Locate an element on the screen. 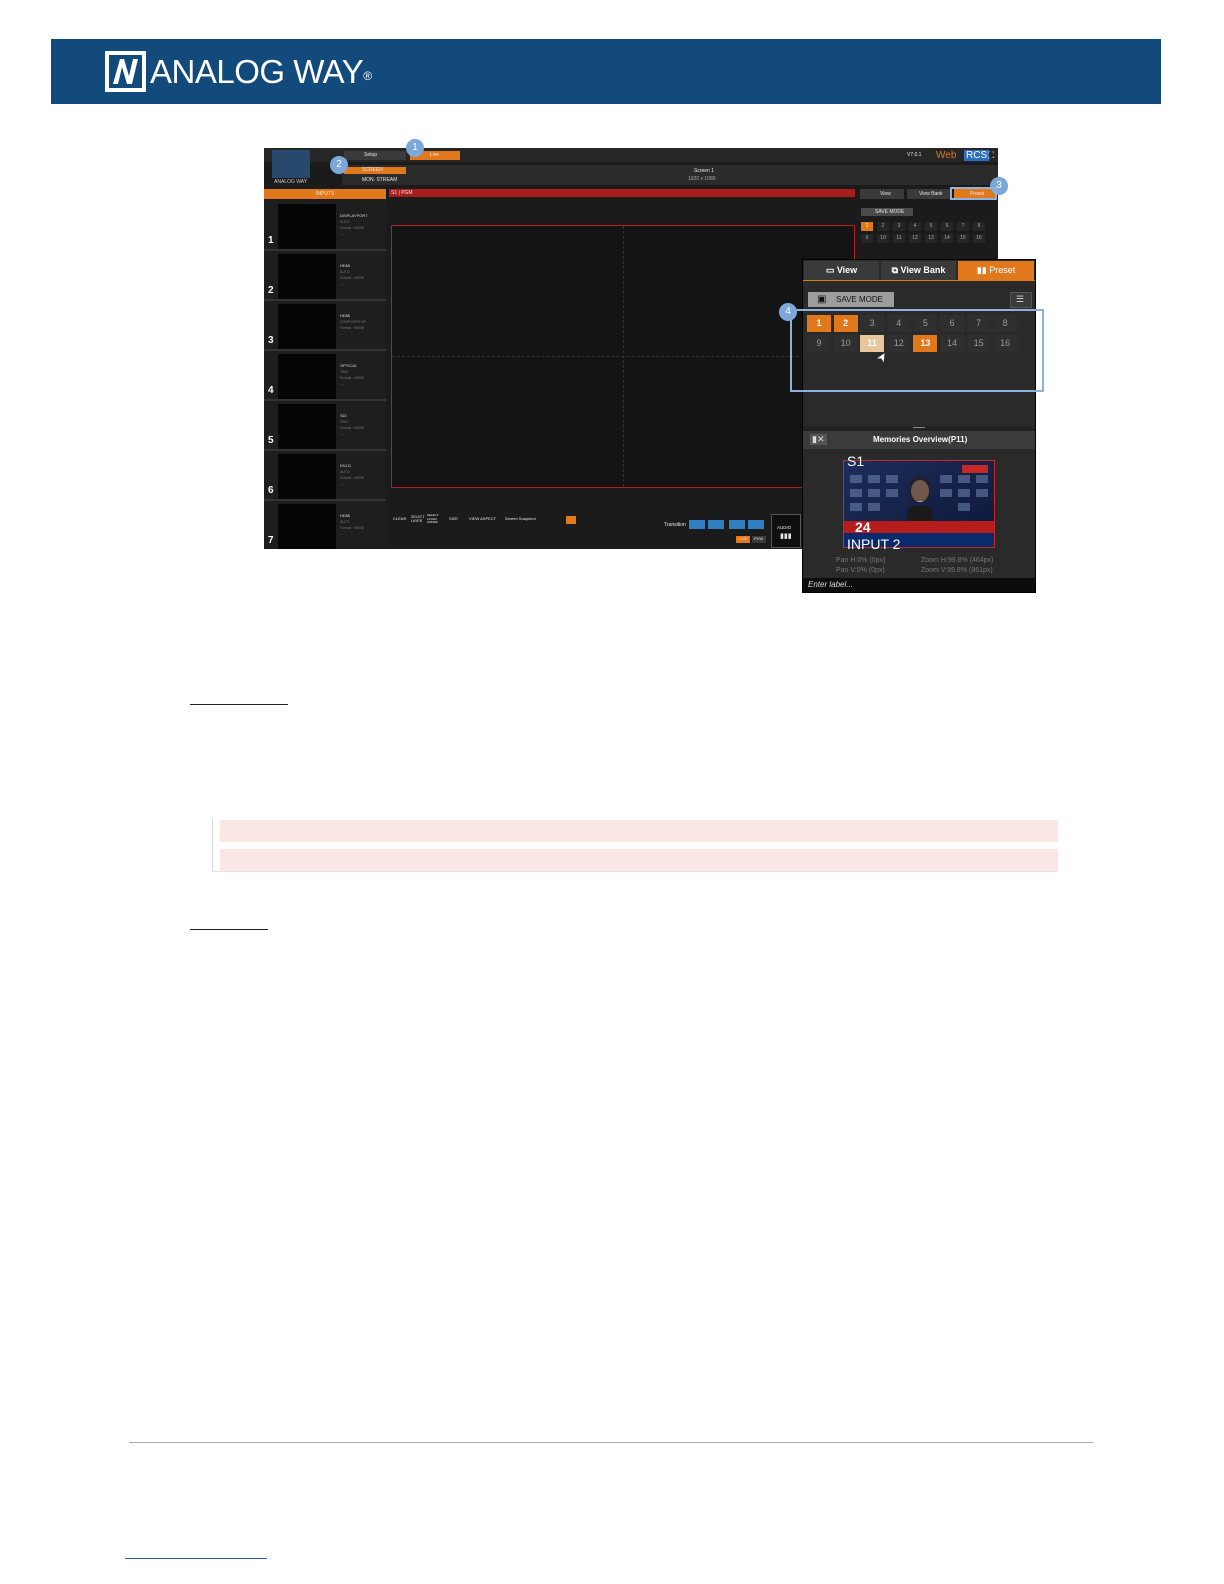 This screenshot has width=1224, height=1584. pan-h-value: Pan H:0% (0px) is located at coordinates (861, 560).